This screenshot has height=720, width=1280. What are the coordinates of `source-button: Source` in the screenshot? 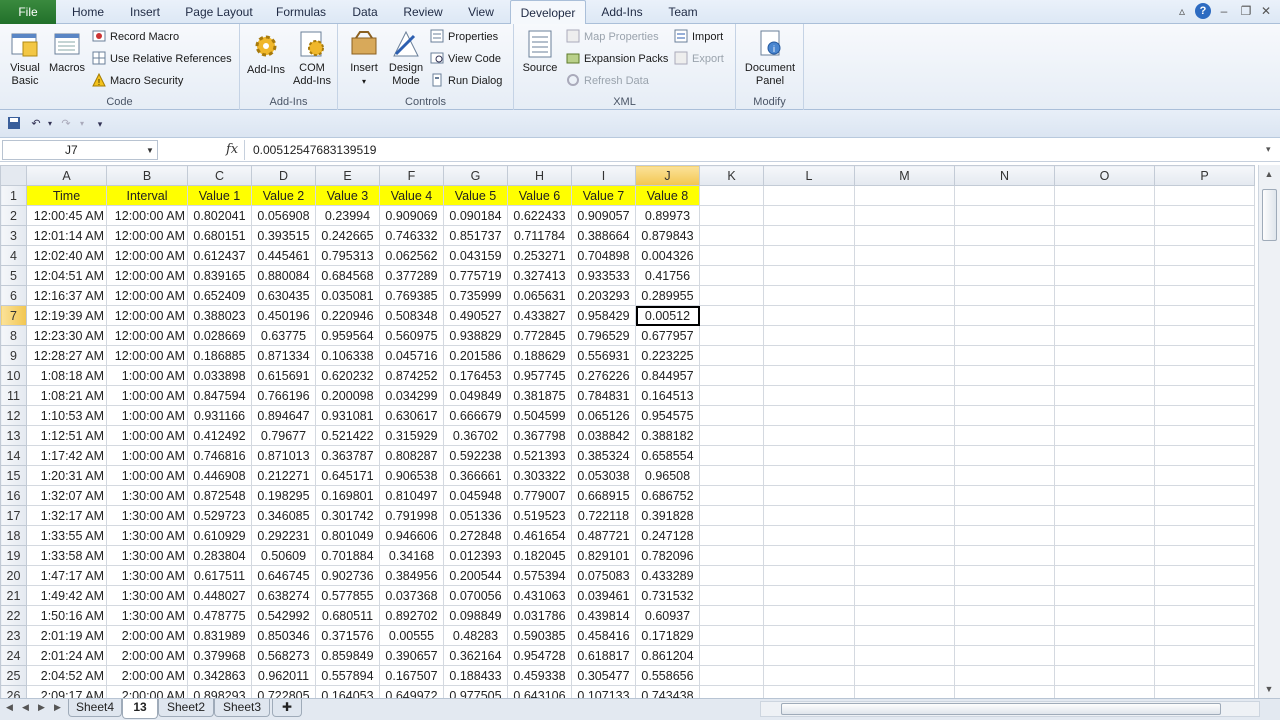 It's located at (540, 51).